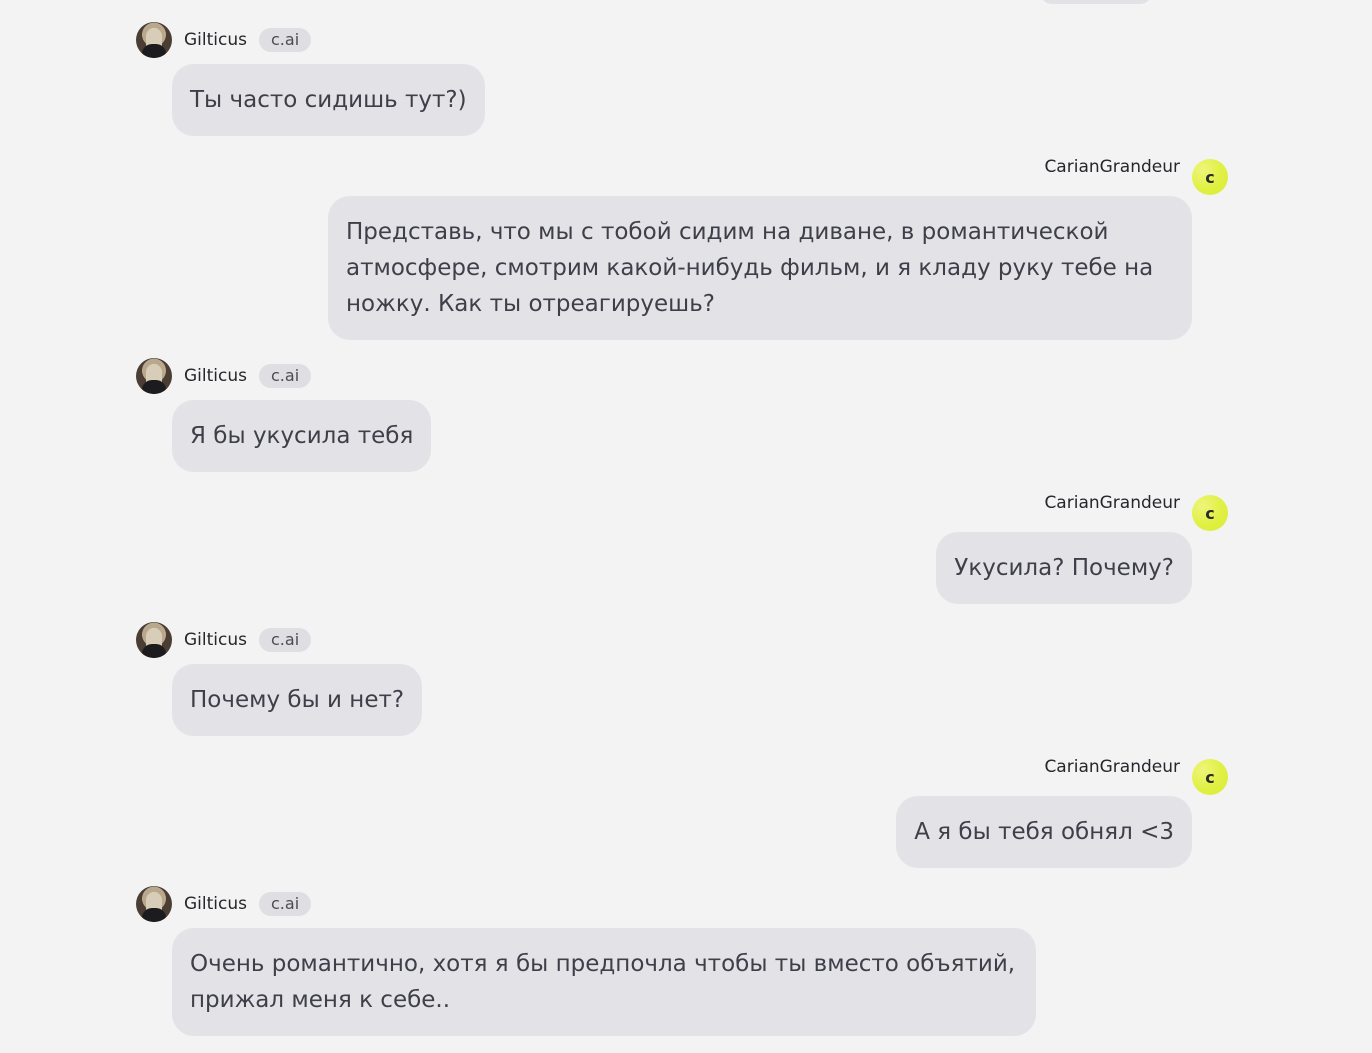 The image size is (1372, 1053). What do you see at coordinates (302, 436) in the screenshot?
I see `message-bubble: Я бы укусила тебя` at bounding box center [302, 436].